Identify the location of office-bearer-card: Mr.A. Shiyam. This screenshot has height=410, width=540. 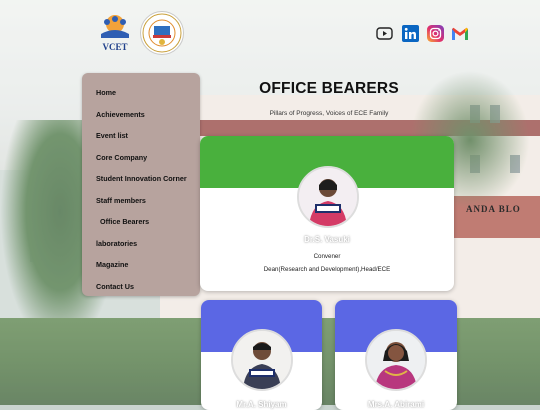
(261, 355).